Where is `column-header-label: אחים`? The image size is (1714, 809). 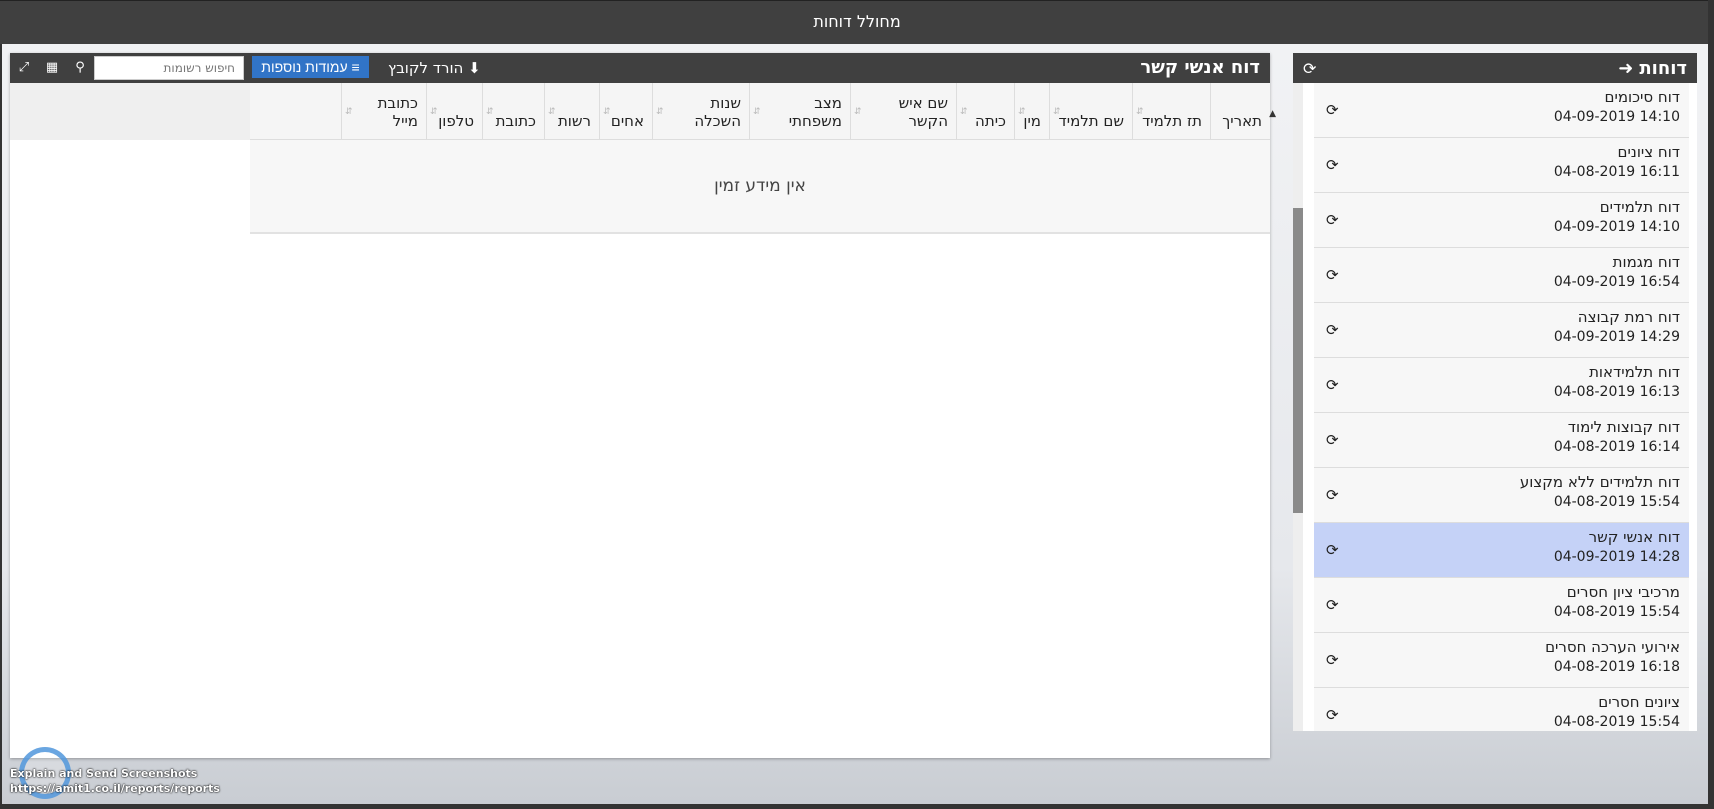 column-header-label: אחים is located at coordinates (627, 121).